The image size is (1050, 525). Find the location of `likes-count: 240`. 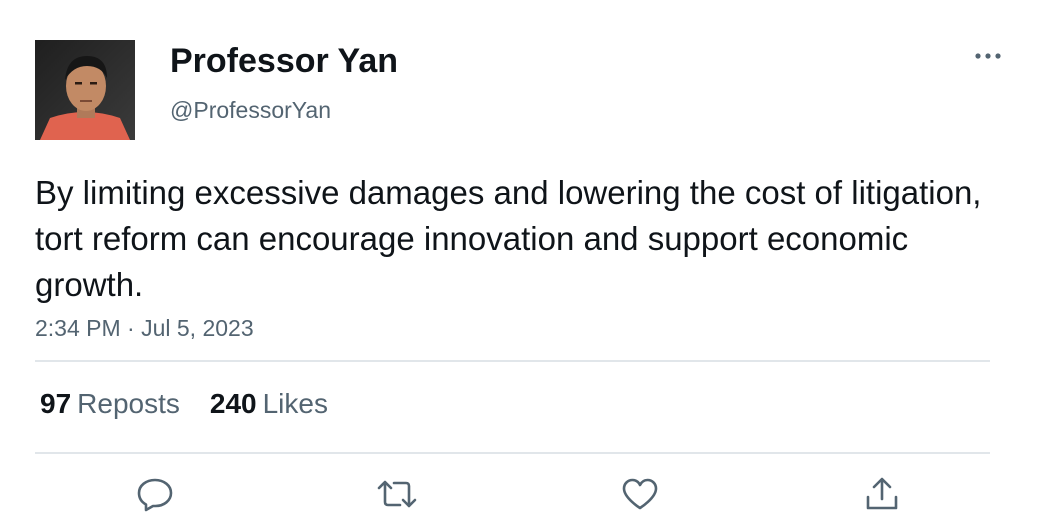

likes-count: 240 is located at coordinates (233, 403).